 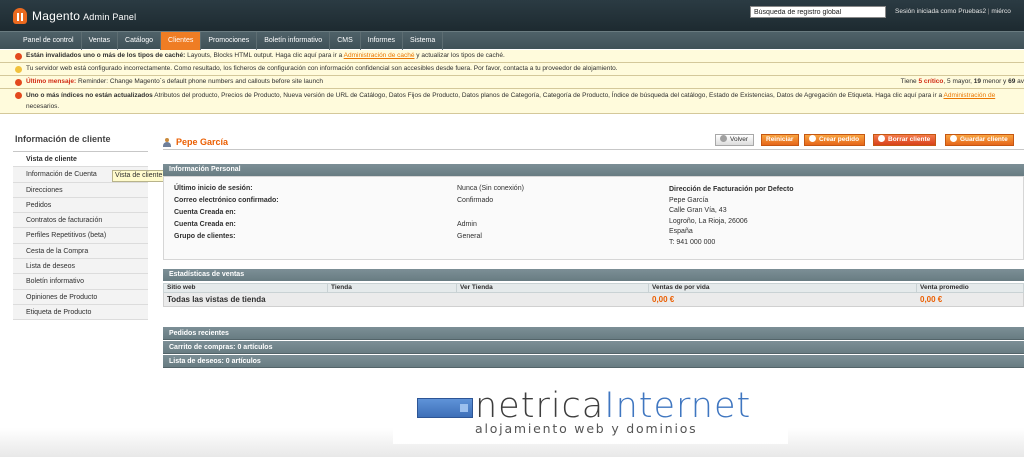 What do you see at coordinates (953, 11) in the screenshot?
I see `session-info: Sesión iniciada como Pruebas2 | miérco` at bounding box center [953, 11].